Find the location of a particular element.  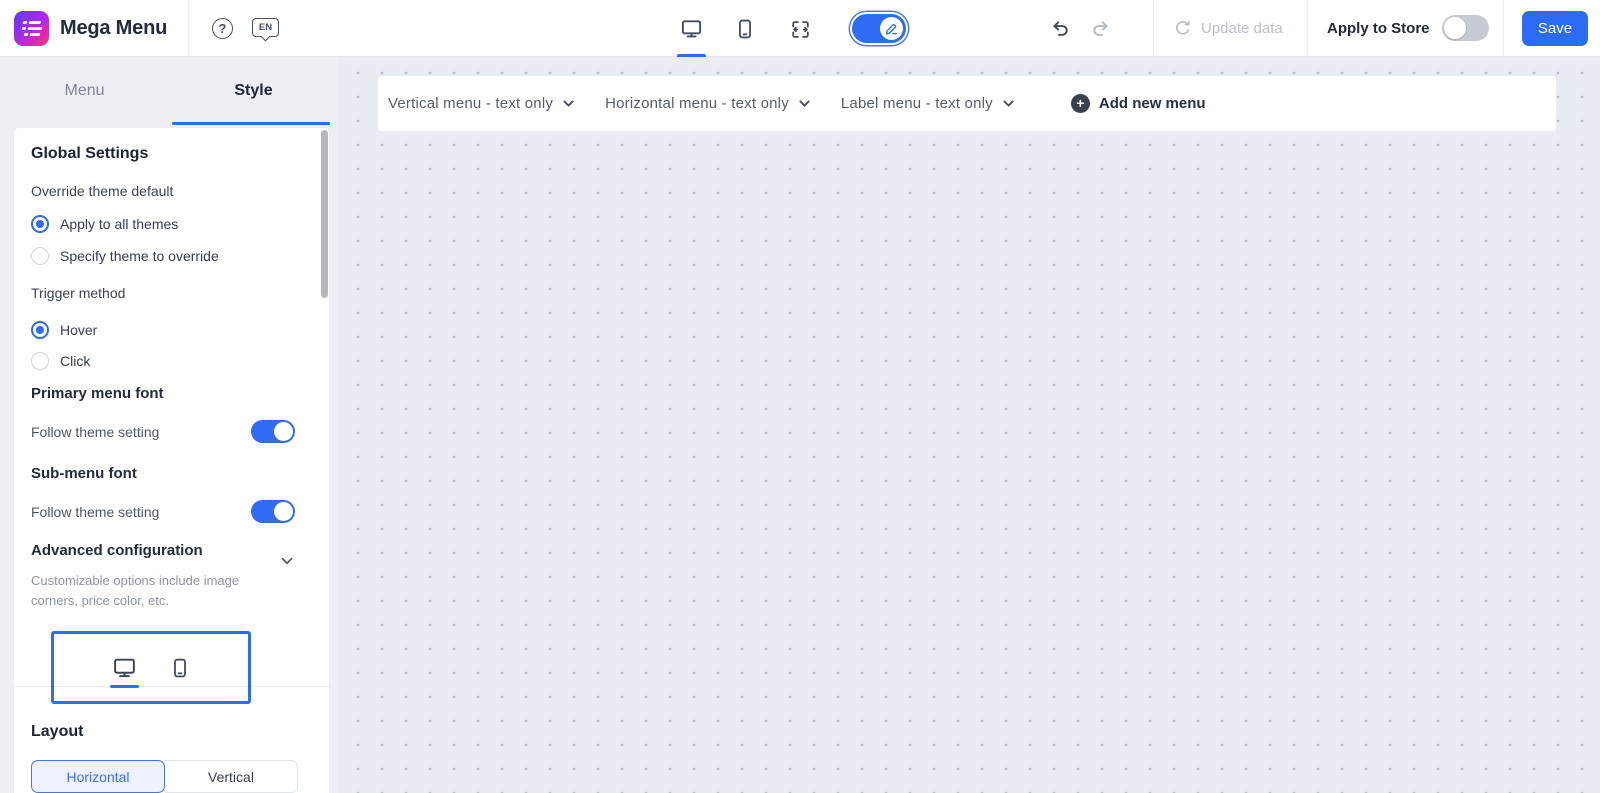

desktop-settings-icon is located at coordinates (124, 671).